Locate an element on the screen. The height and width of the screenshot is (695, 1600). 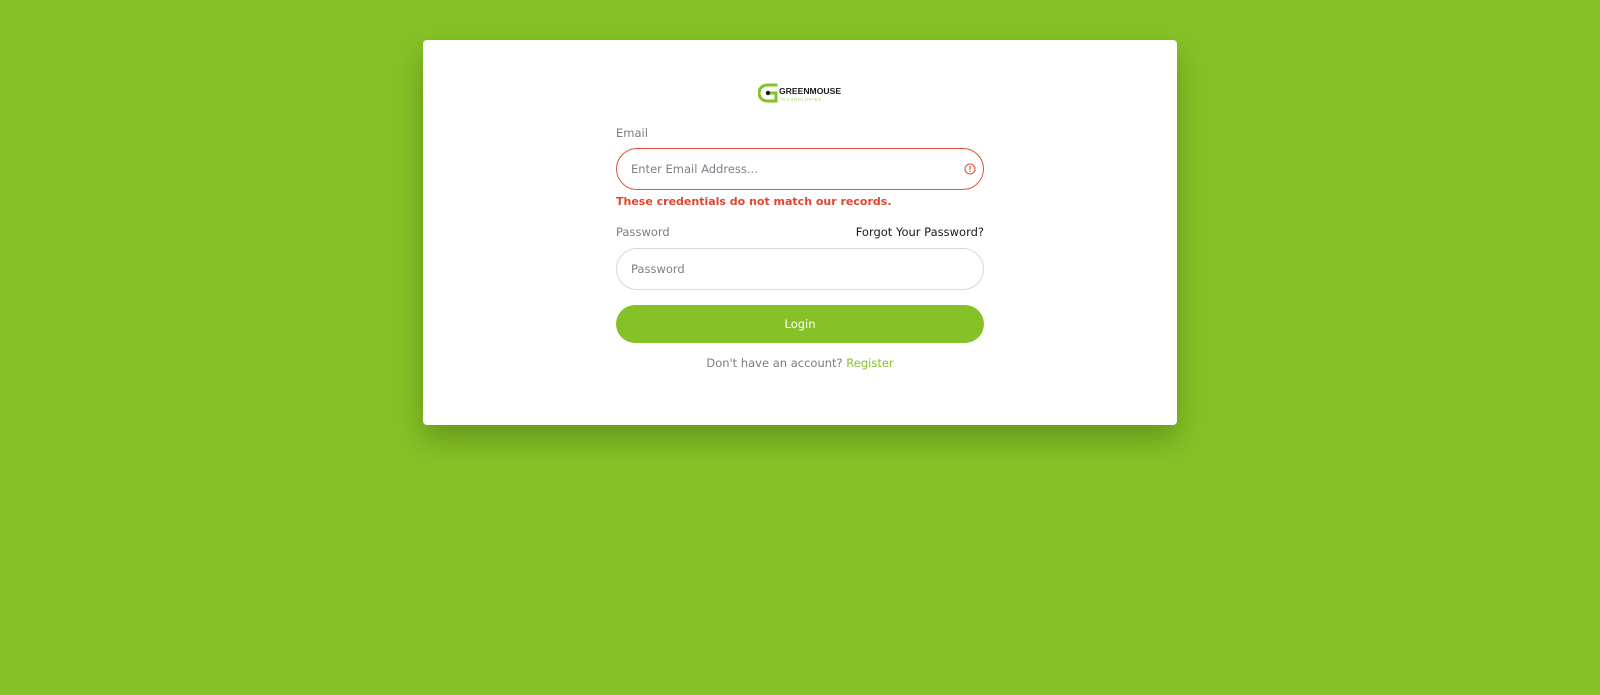
password-input is located at coordinates (800, 269).